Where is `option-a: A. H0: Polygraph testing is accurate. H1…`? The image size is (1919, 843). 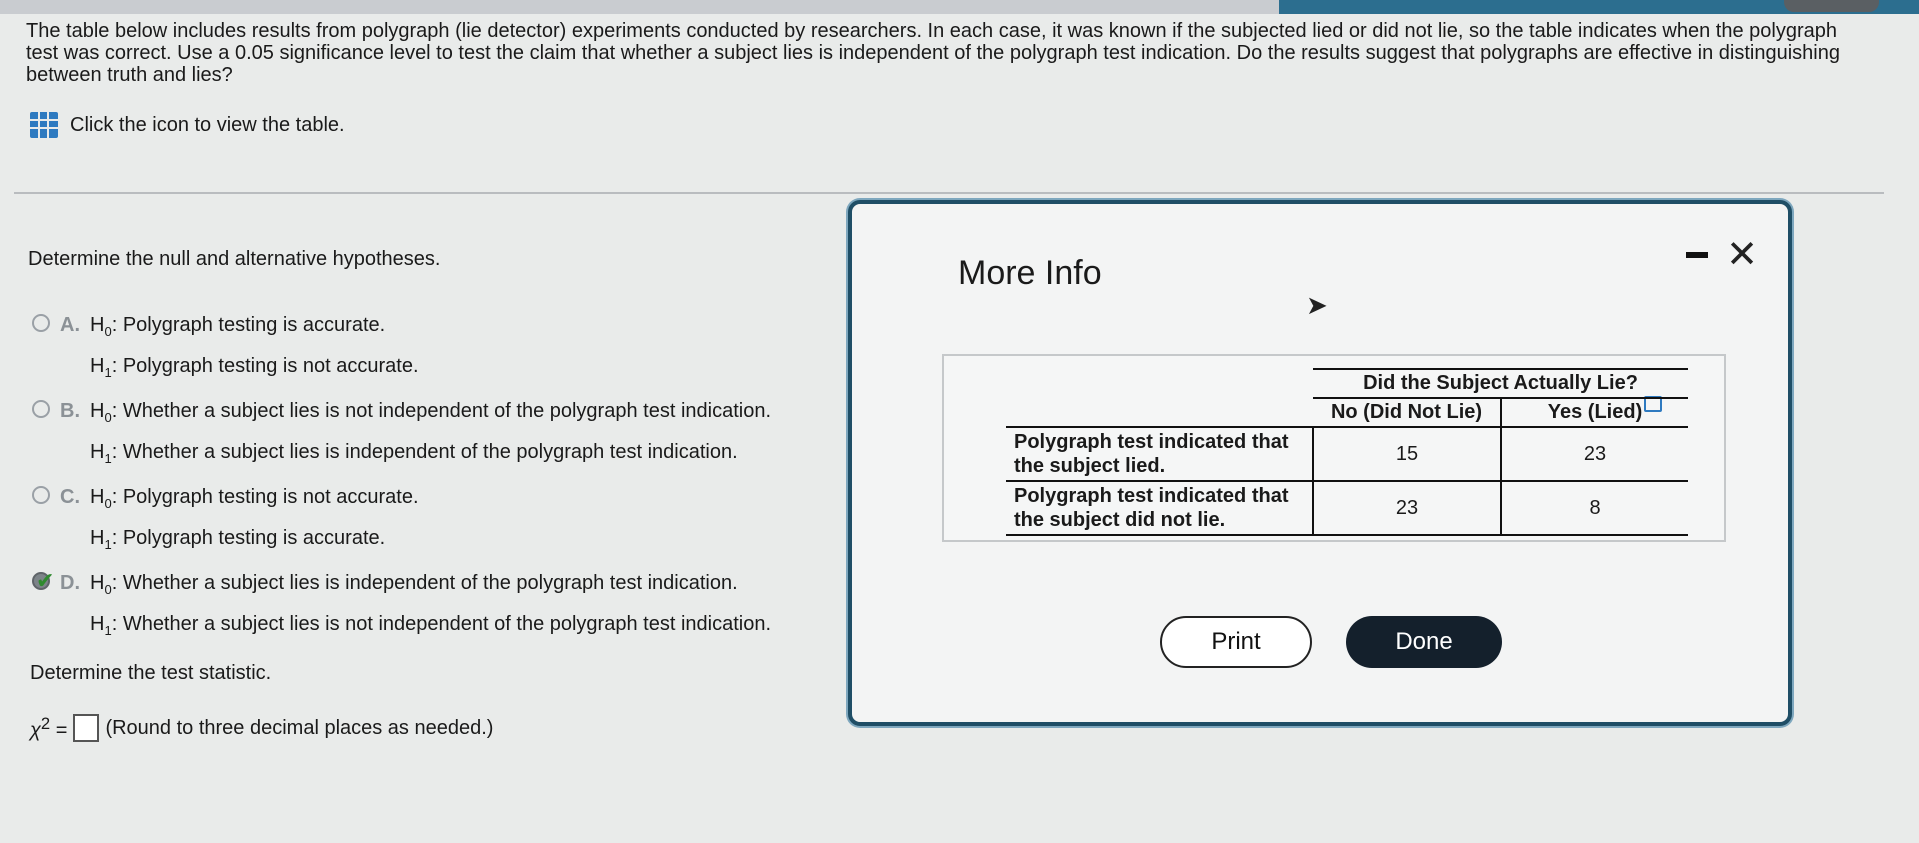 option-a: A. H0: Polygraph testing is accurate. H1… is located at coordinates (225, 349).